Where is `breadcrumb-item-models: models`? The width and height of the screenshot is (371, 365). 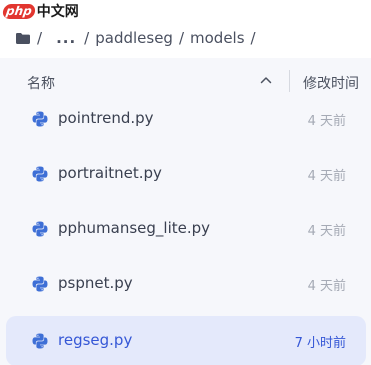 breadcrumb-item-models: models is located at coordinates (217, 38).